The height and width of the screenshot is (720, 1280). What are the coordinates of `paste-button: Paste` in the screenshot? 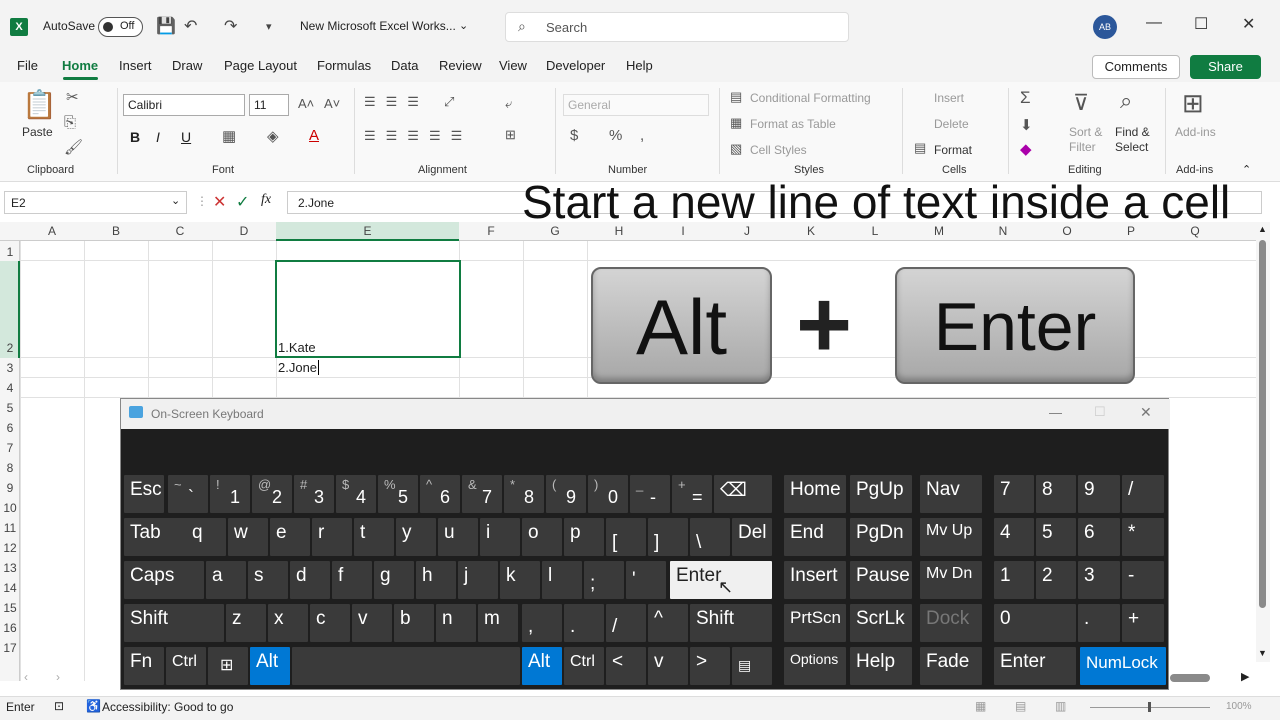 It's located at (37, 132).